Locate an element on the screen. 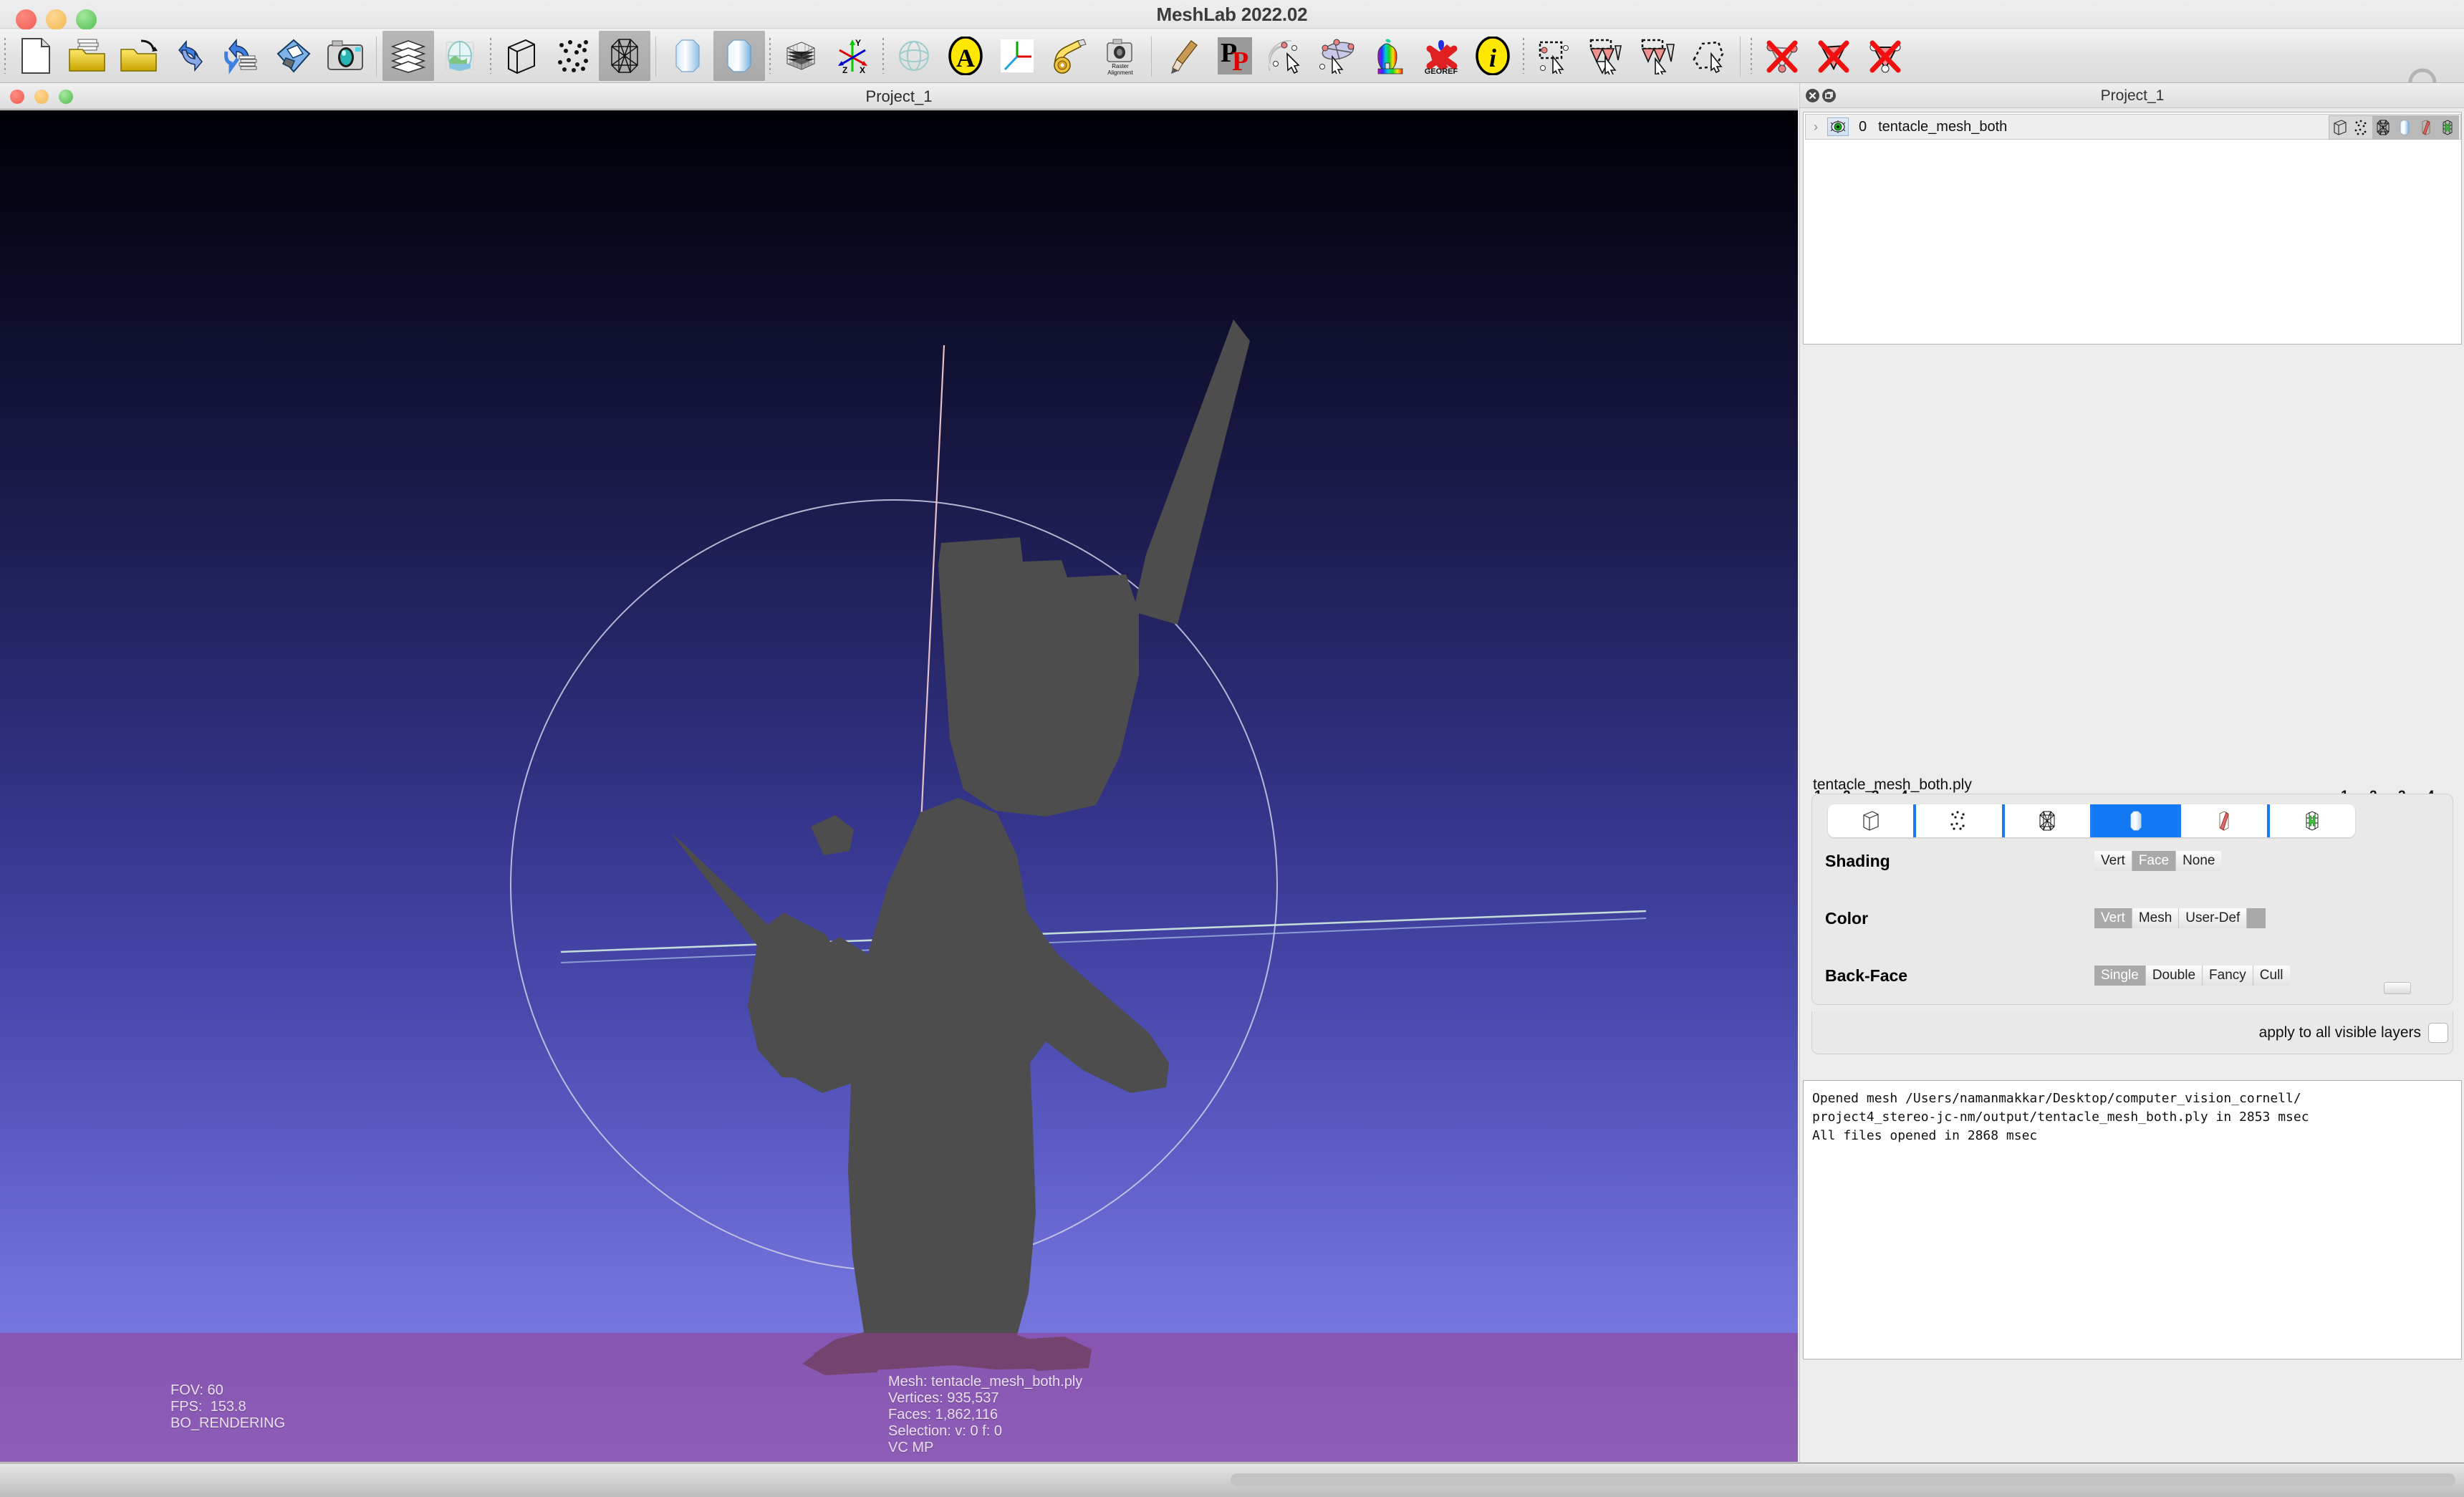 The height and width of the screenshot is (1497, 2464). get-info-icon: i is located at coordinates (1493, 56).